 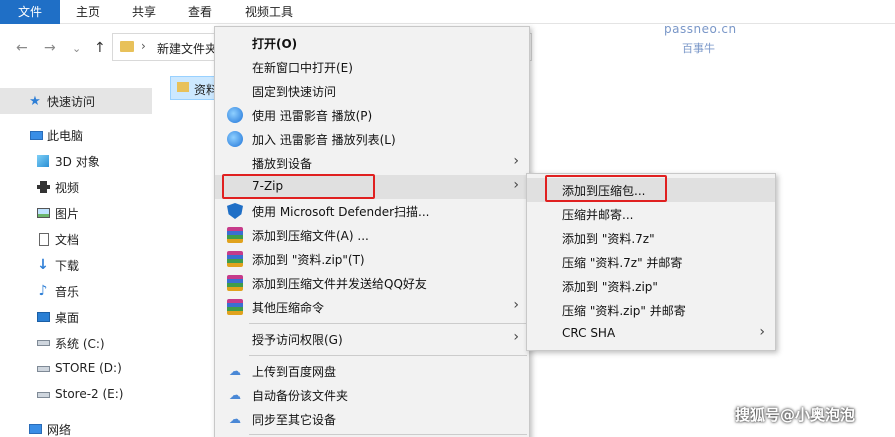 I want to click on tab-home: 主页, so click(x=88, y=12).